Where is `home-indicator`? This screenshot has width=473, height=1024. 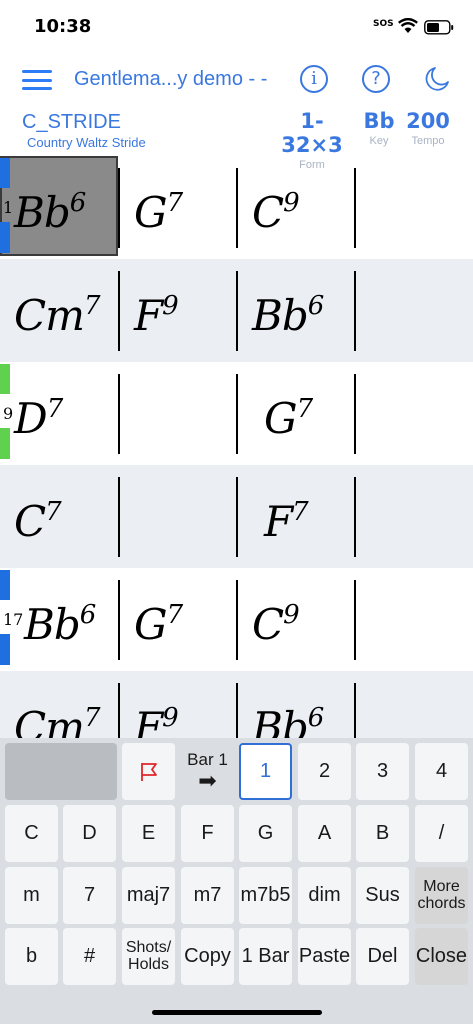 home-indicator is located at coordinates (237, 1012).